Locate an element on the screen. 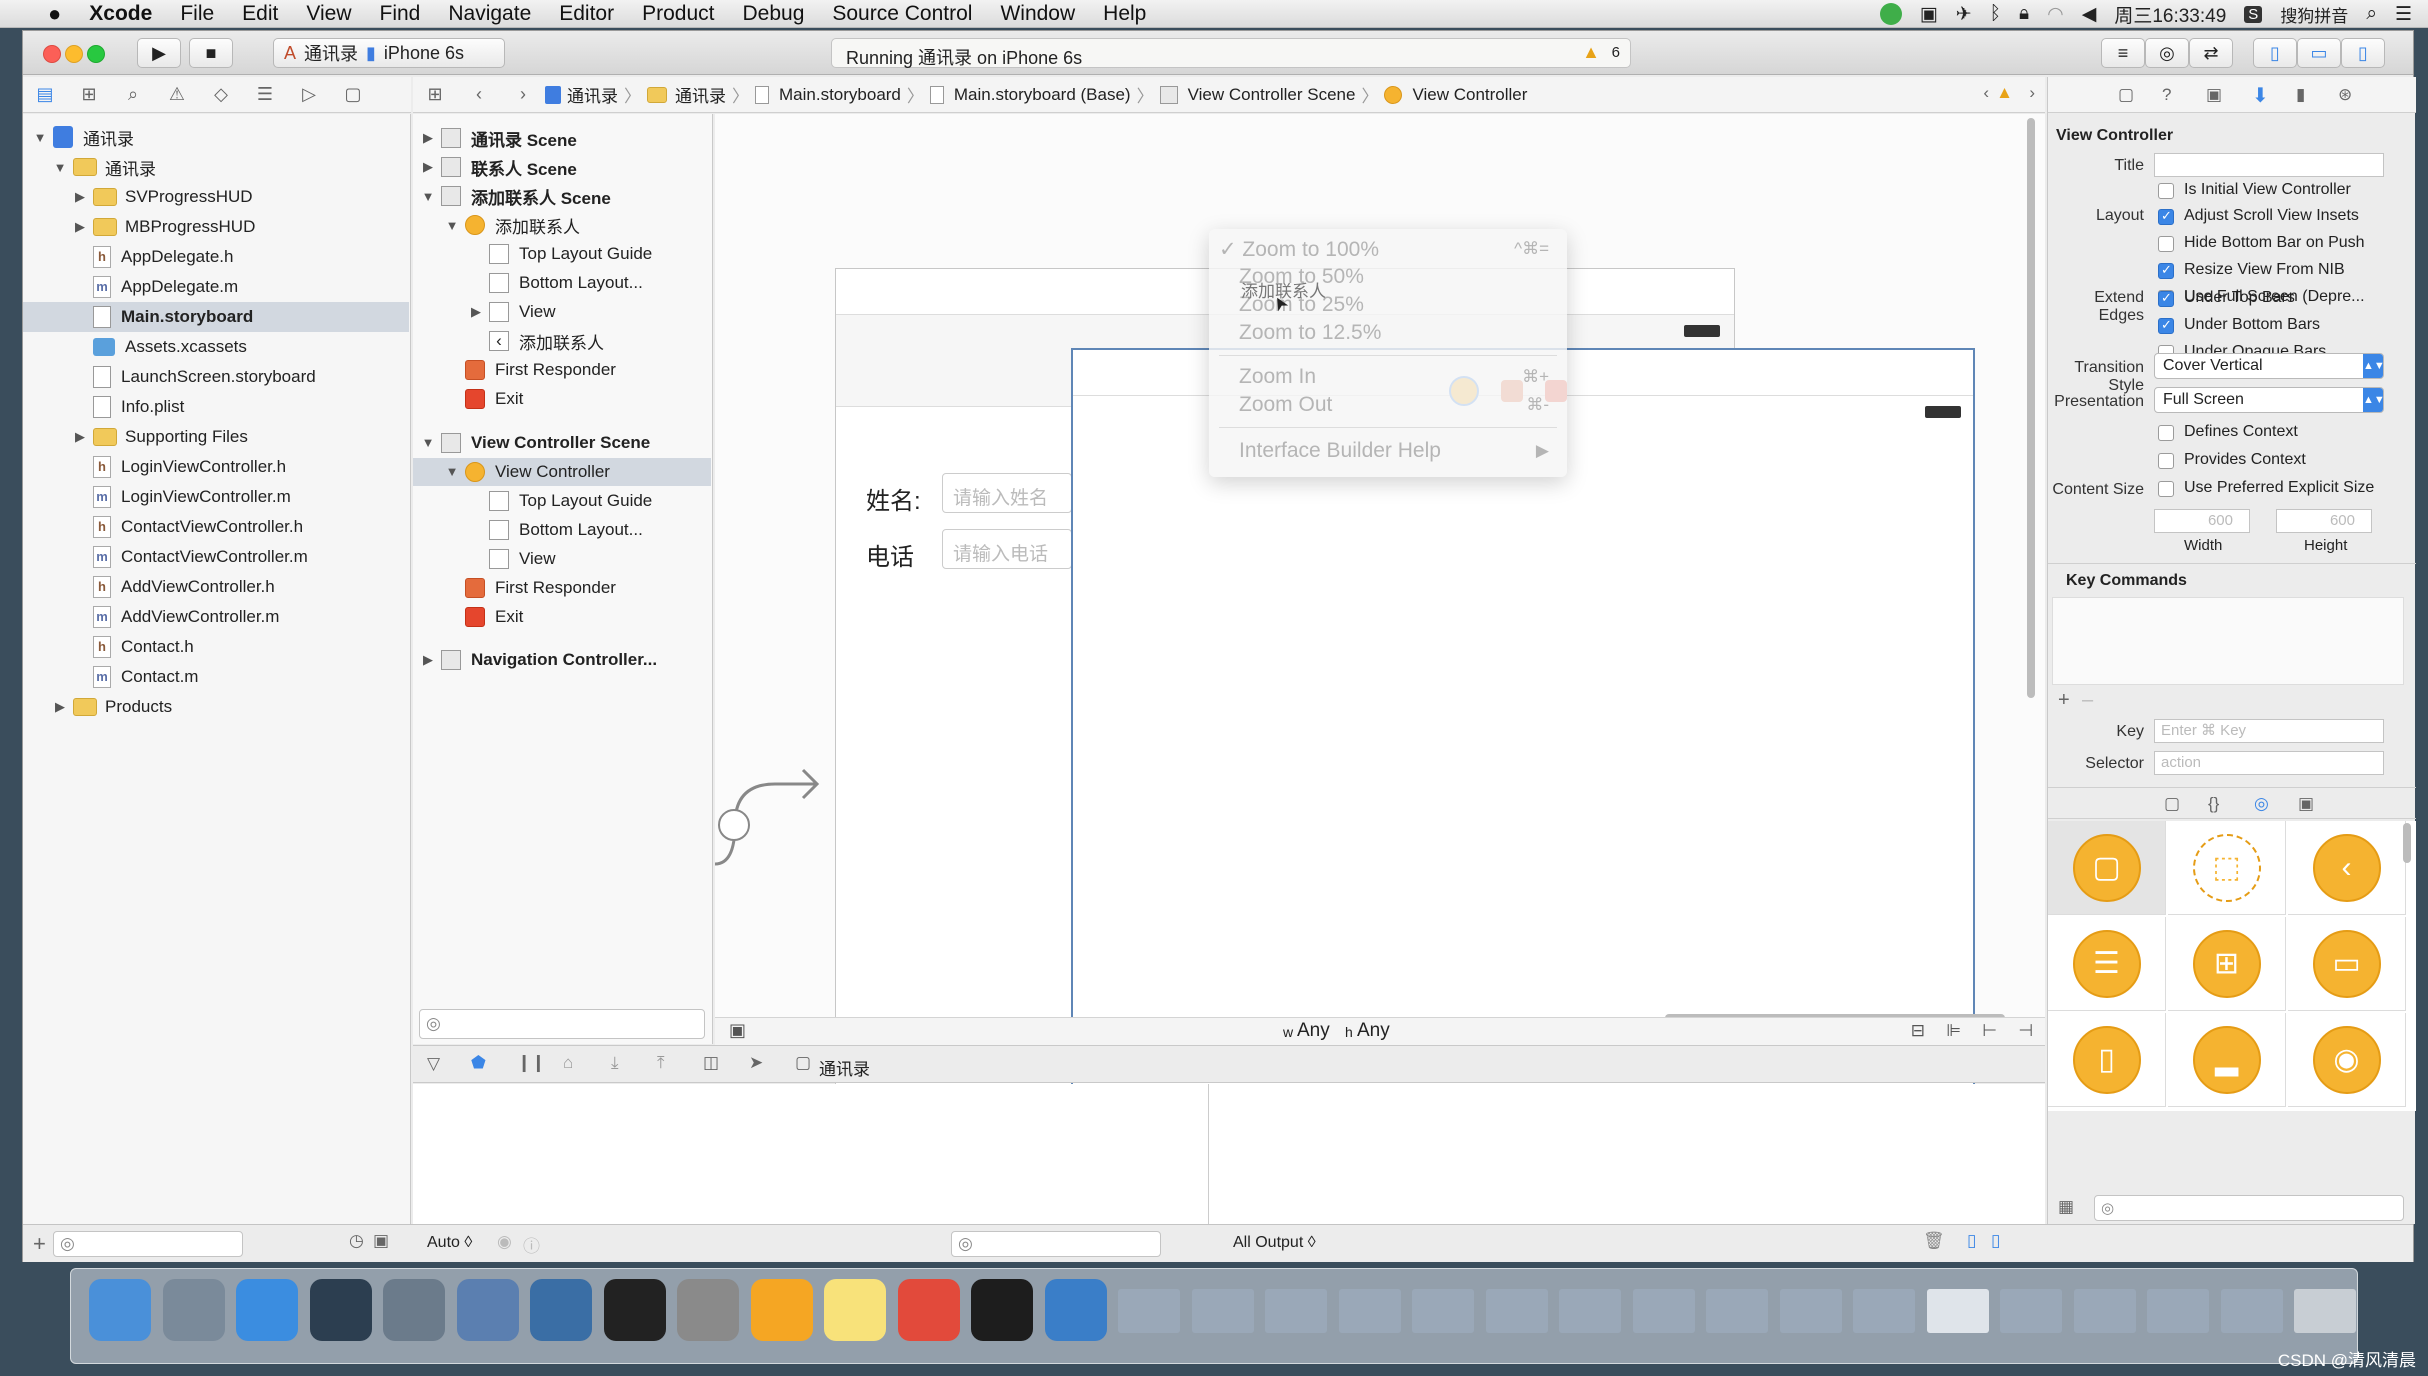 The width and height of the screenshot is (2428, 1376). object-library-icon: ◎ is located at coordinates (2261, 804).